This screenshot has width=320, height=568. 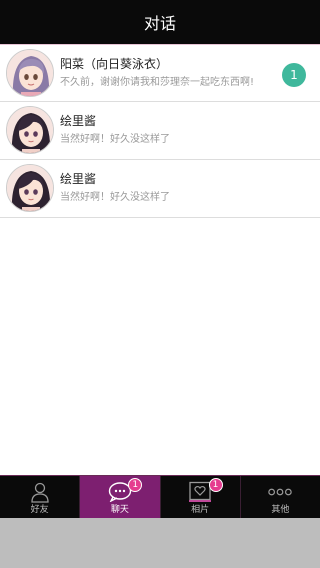 What do you see at coordinates (160, 73) in the screenshot?
I see `chat-row: 阳菜（向日葵泳衣） 不久前，谢谢你请我和莎理奈一起吃东西啊! 1` at bounding box center [160, 73].